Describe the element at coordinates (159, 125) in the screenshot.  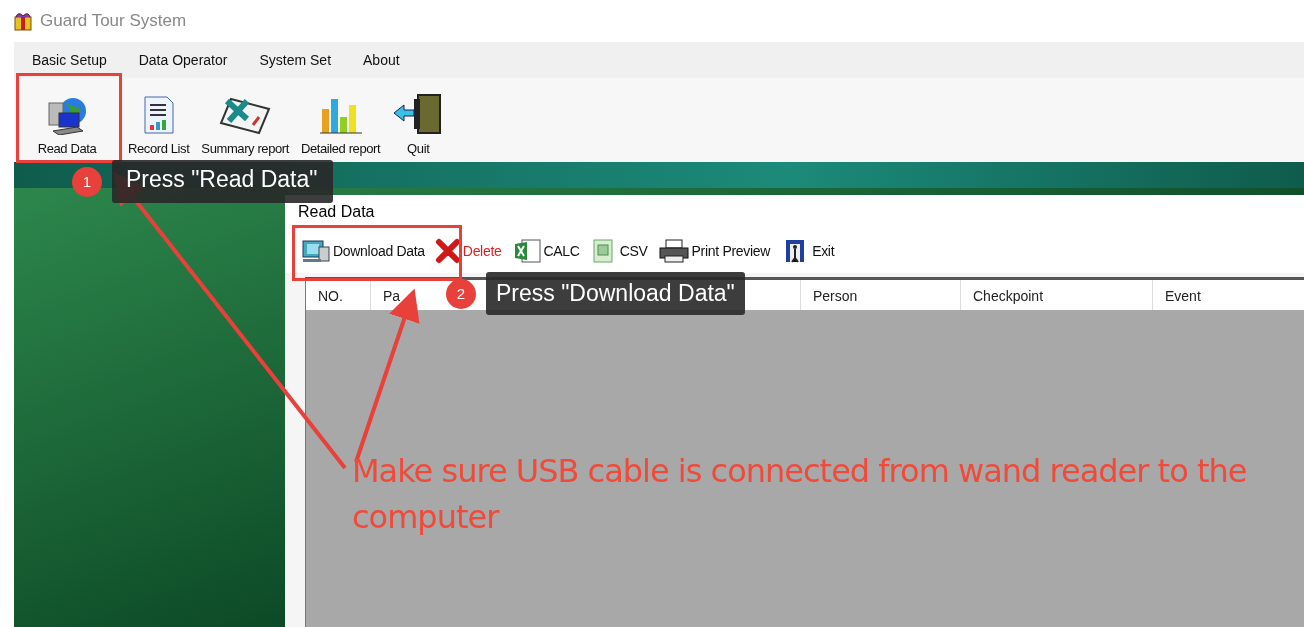
I see `toolbar-button: Record List` at that location.